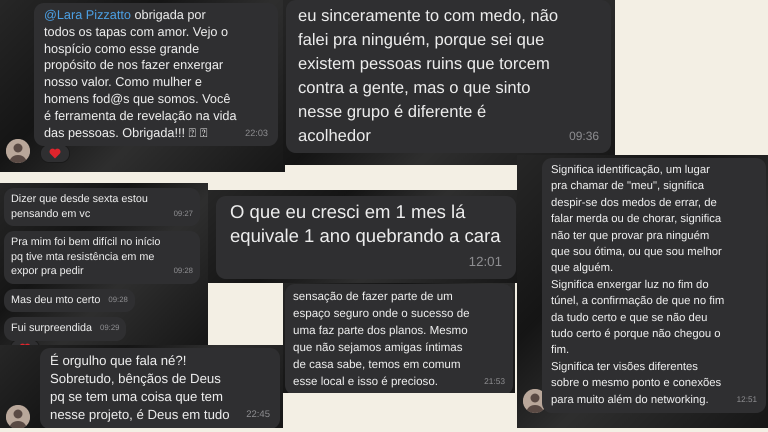 Image resolution: width=768 pixels, height=432 pixels. Describe the element at coordinates (87, 15) in the screenshot. I see `mention-link: @Lara Pizzatto` at that location.